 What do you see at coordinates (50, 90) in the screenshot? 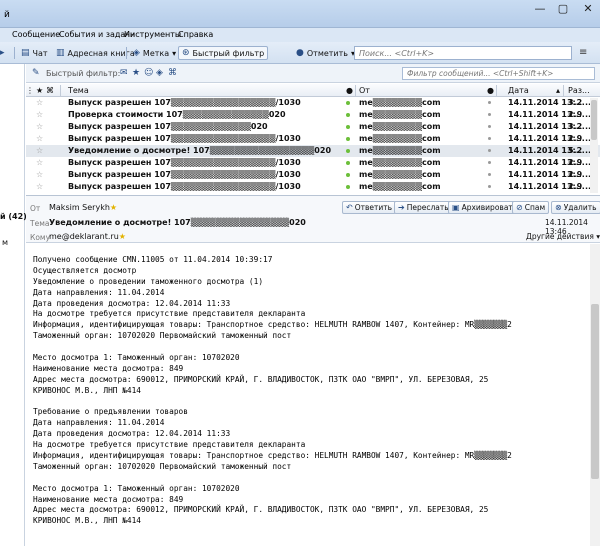
I see `attachment-column-icon: ⌘` at bounding box center [50, 90].